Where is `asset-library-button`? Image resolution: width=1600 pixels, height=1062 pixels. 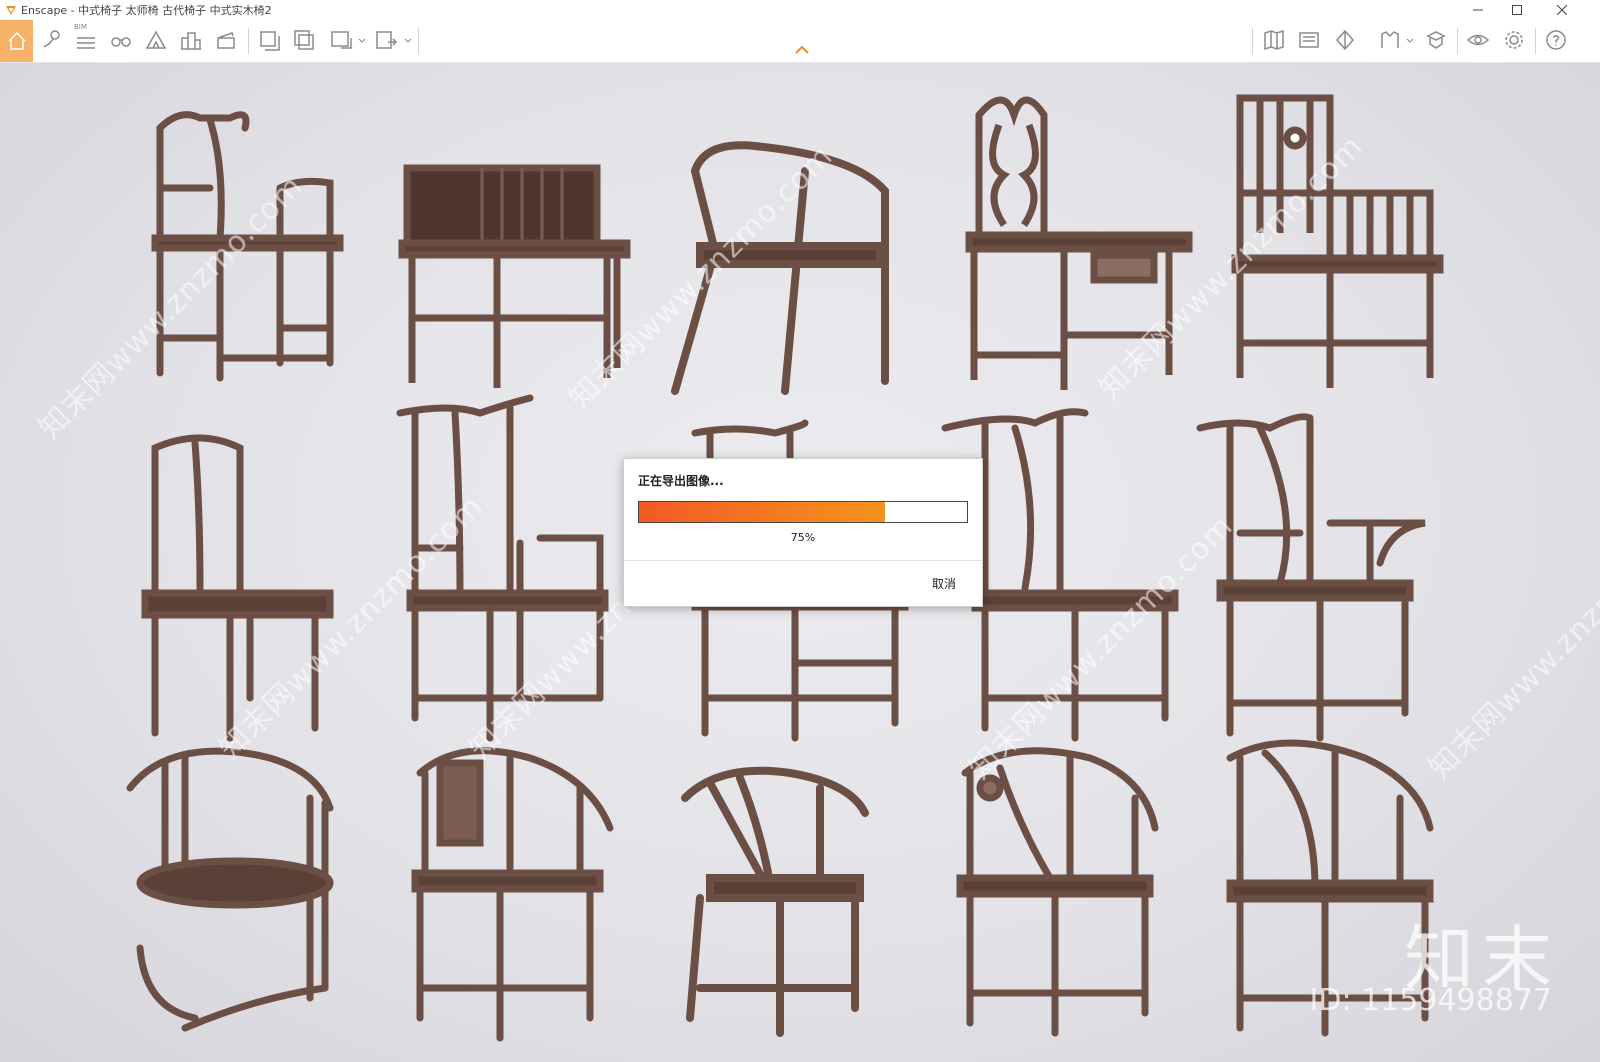 asset-library-button is located at coordinates (1436, 40).